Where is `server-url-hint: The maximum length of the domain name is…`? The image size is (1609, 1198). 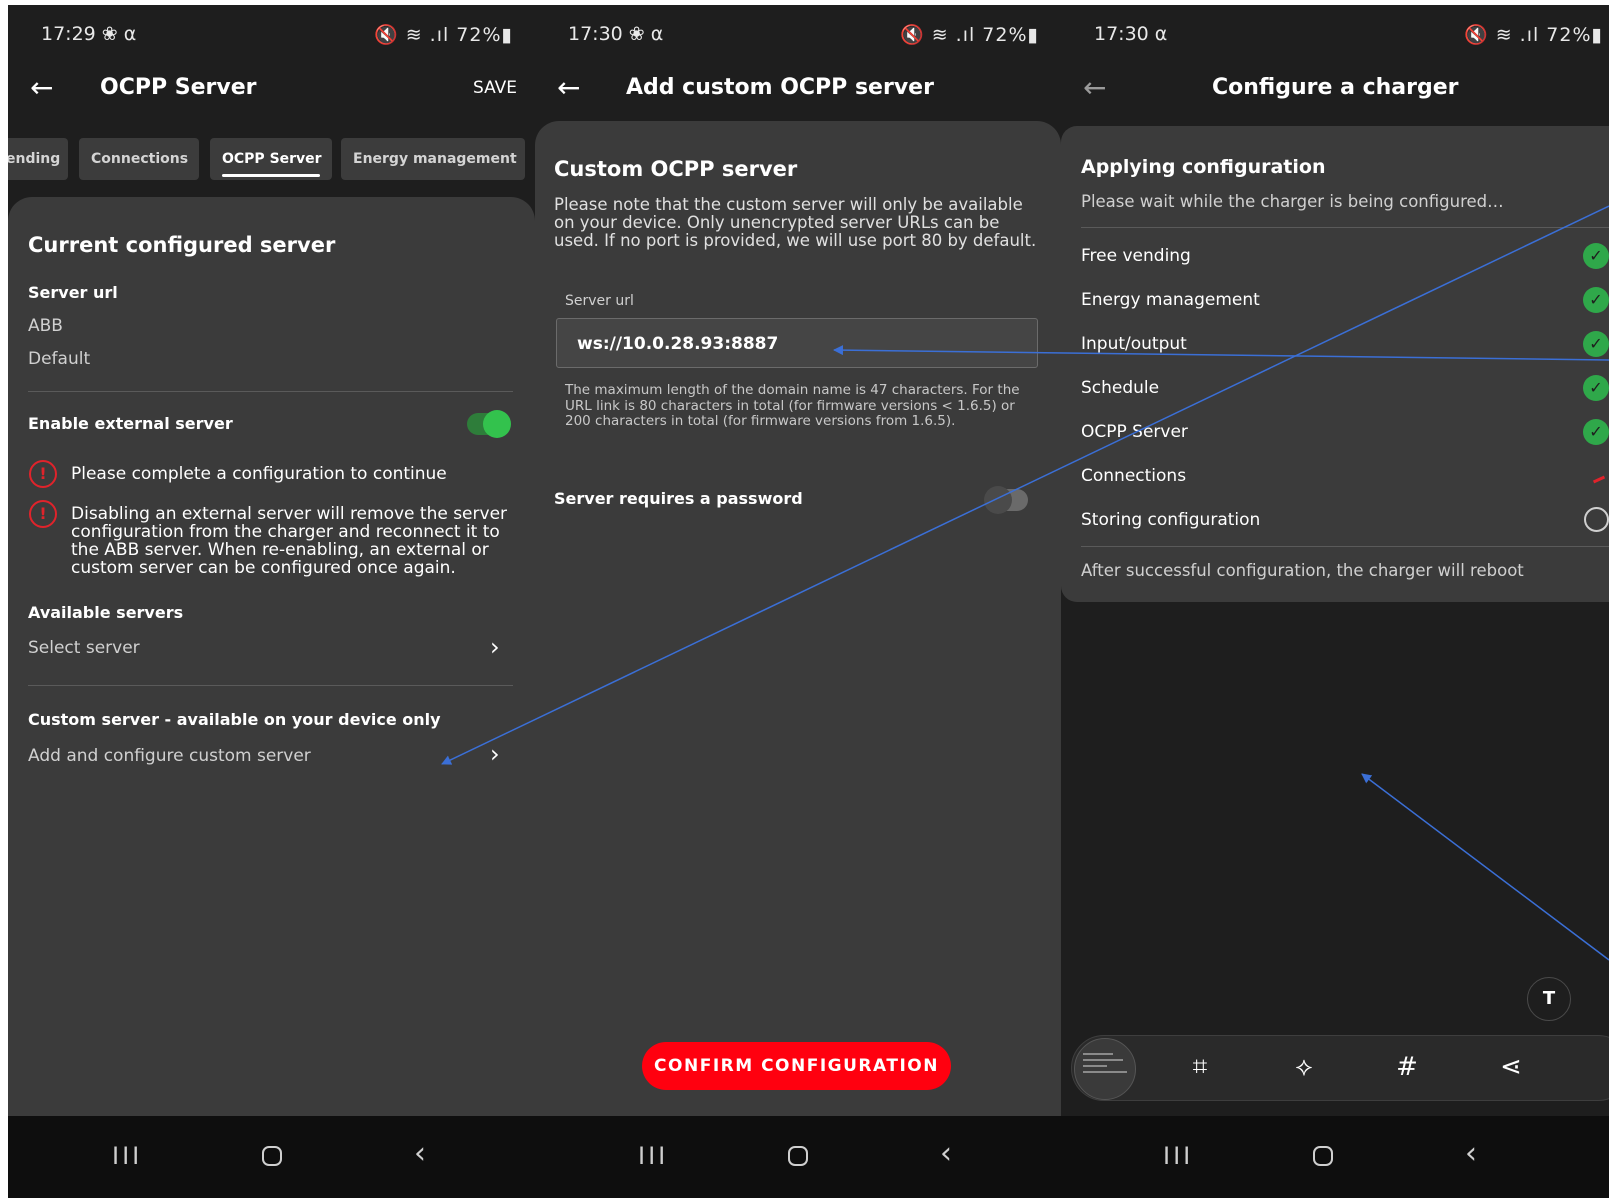 server-url-hint: The maximum length of the domain name is… is located at coordinates (792, 405).